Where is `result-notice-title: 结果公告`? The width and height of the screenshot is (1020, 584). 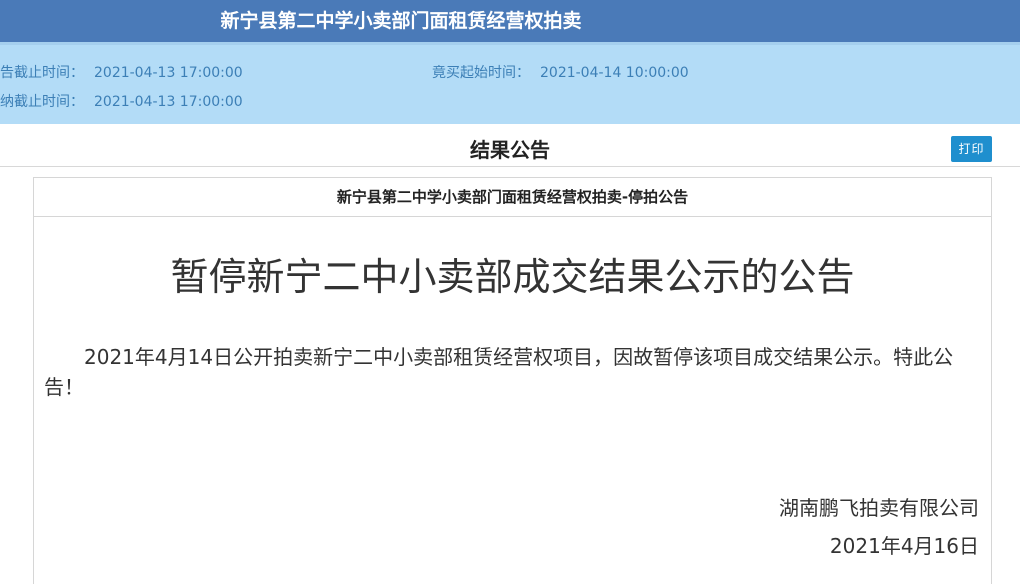 result-notice-title: 结果公告 is located at coordinates (510, 150).